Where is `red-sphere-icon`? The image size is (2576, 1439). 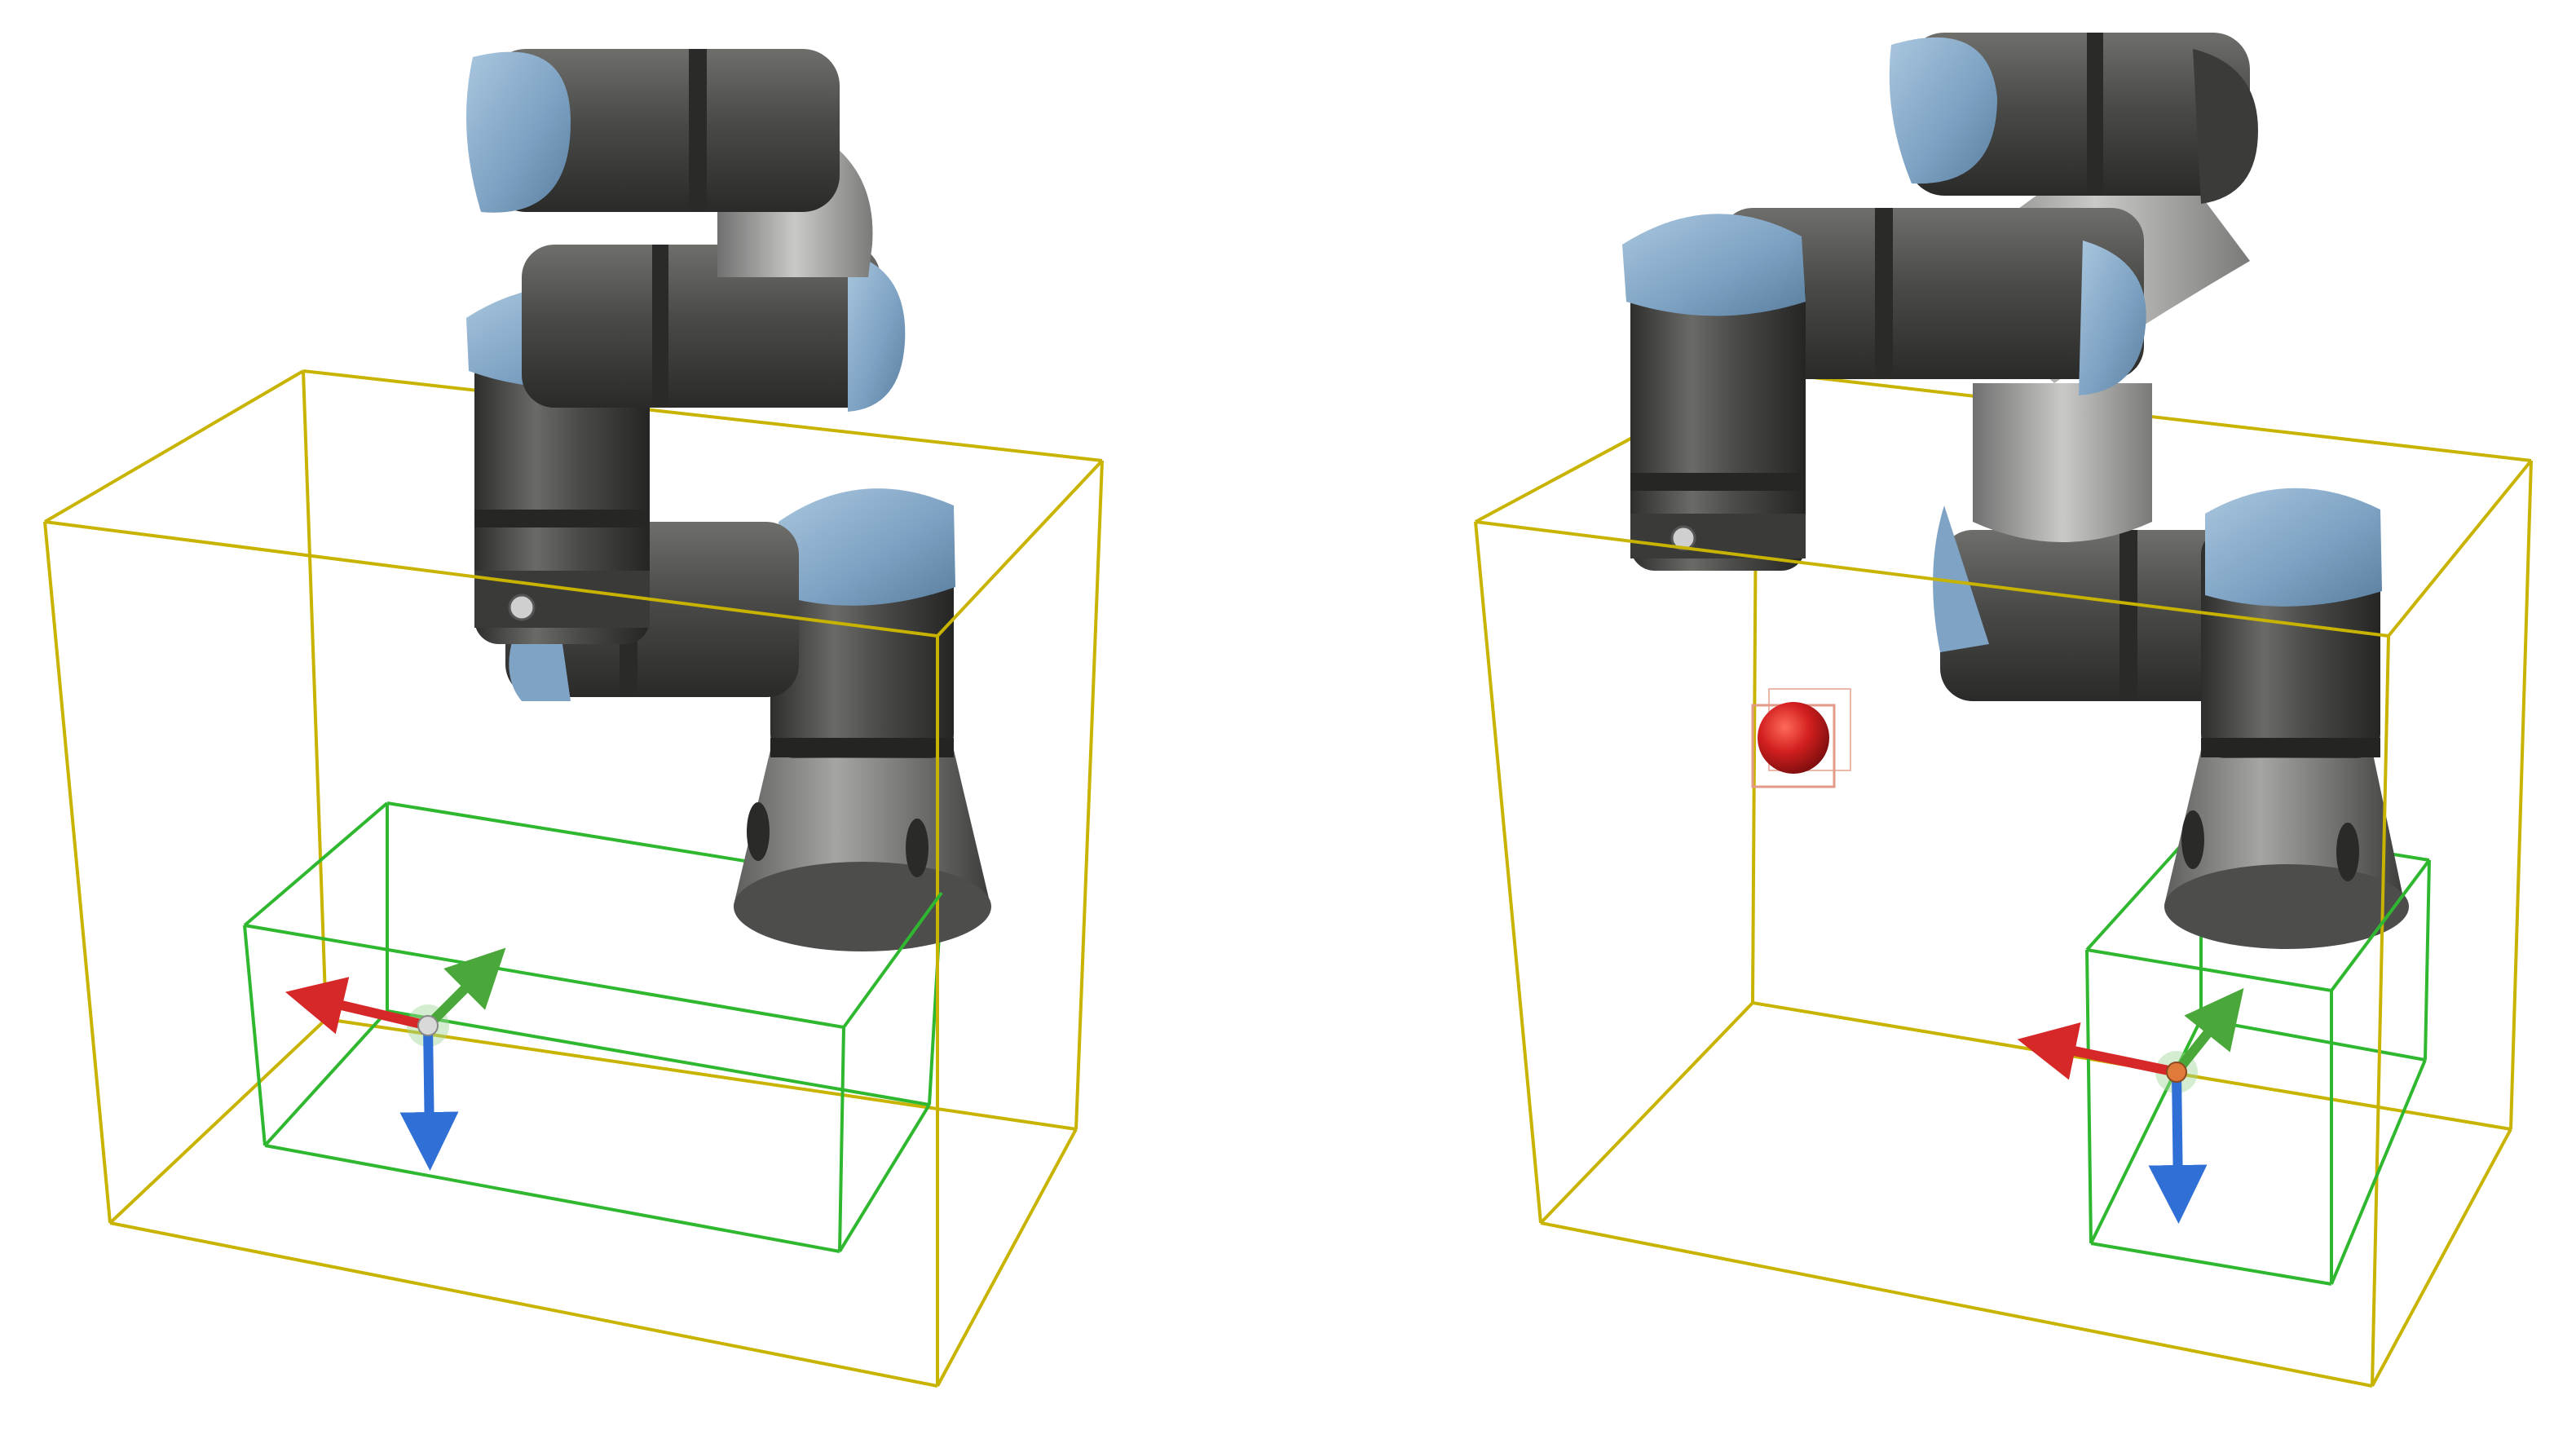 red-sphere-icon is located at coordinates (1801, 738).